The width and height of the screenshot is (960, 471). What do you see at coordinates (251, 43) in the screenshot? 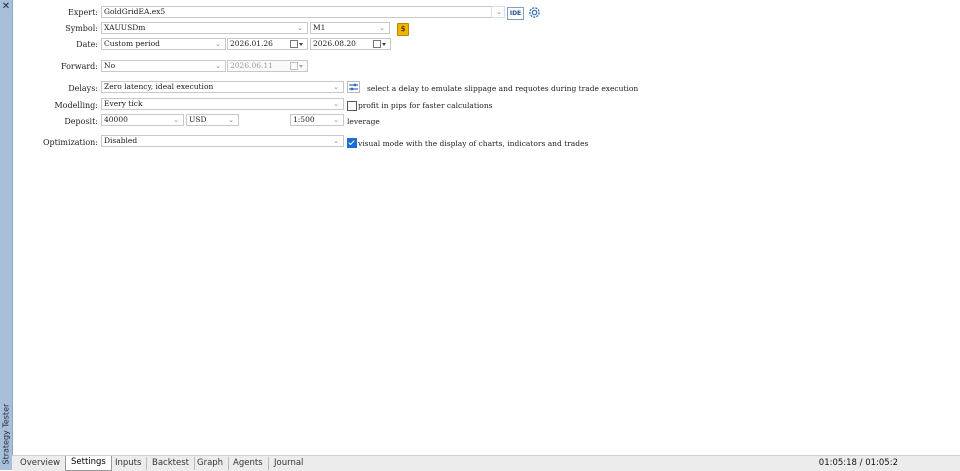
I see `date-from-value: 2026.01.26` at bounding box center [251, 43].